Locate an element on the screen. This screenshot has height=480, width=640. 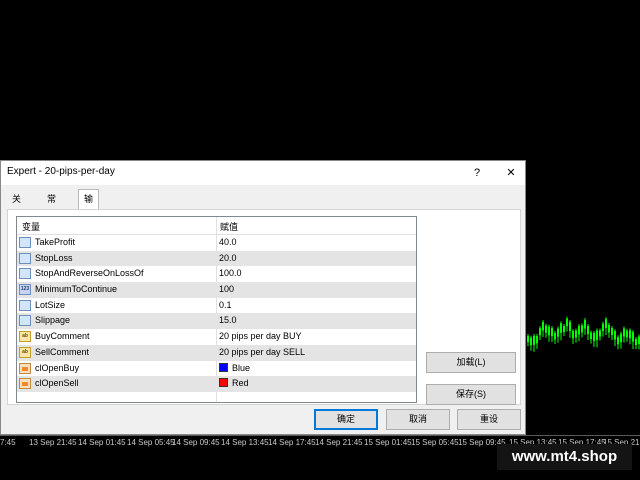
param-value: 0.1 is located at coordinates (225, 305).